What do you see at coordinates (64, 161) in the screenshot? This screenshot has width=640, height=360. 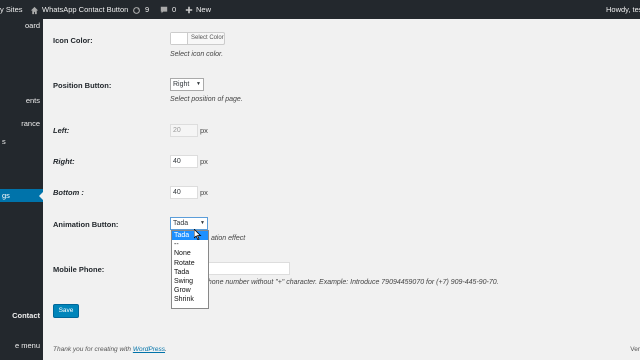 I see `right-label: Right:` at bounding box center [64, 161].